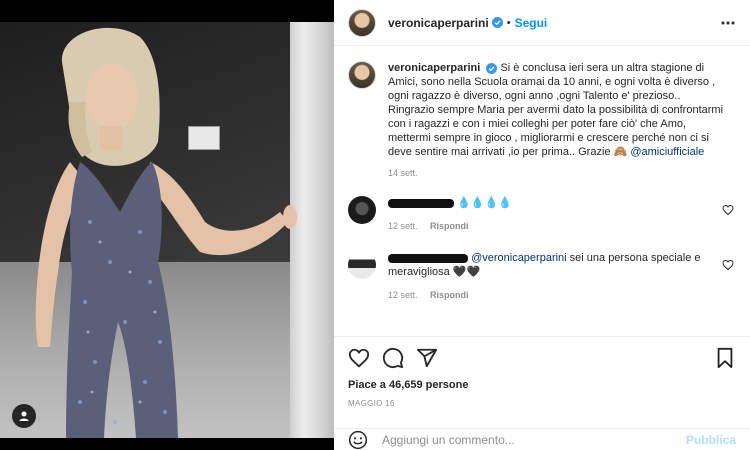 This screenshot has width=750, height=450. I want to click on more-horizontal-icon, so click(728, 23).